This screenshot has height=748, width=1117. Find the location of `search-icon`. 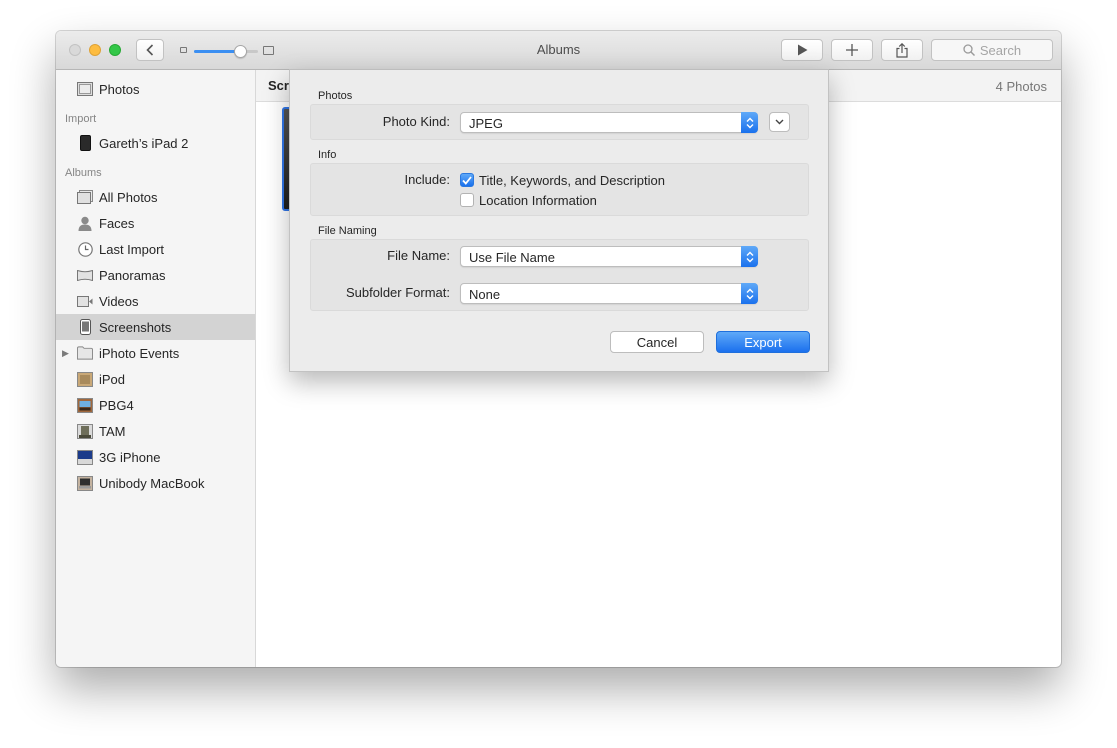

search-icon is located at coordinates (969, 50).